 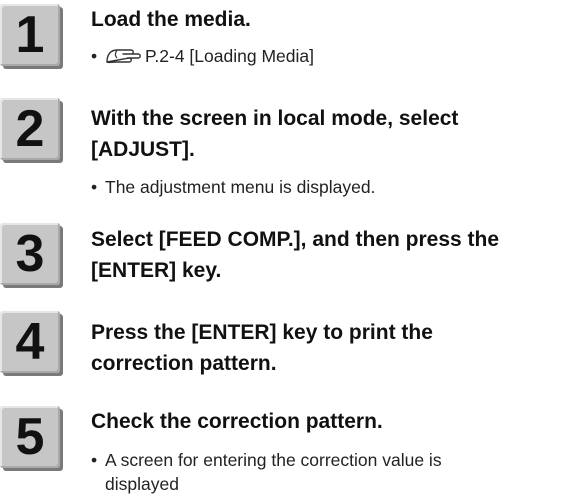 What do you see at coordinates (171, 19) in the screenshot?
I see `step-title-1: Load the media.` at bounding box center [171, 19].